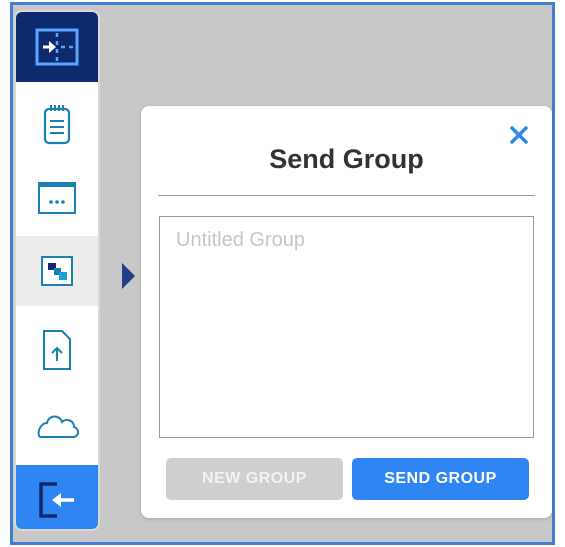 The height and width of the screenshot is (547, 565). I want to click on sidebar-item-window, so click(57, 198).